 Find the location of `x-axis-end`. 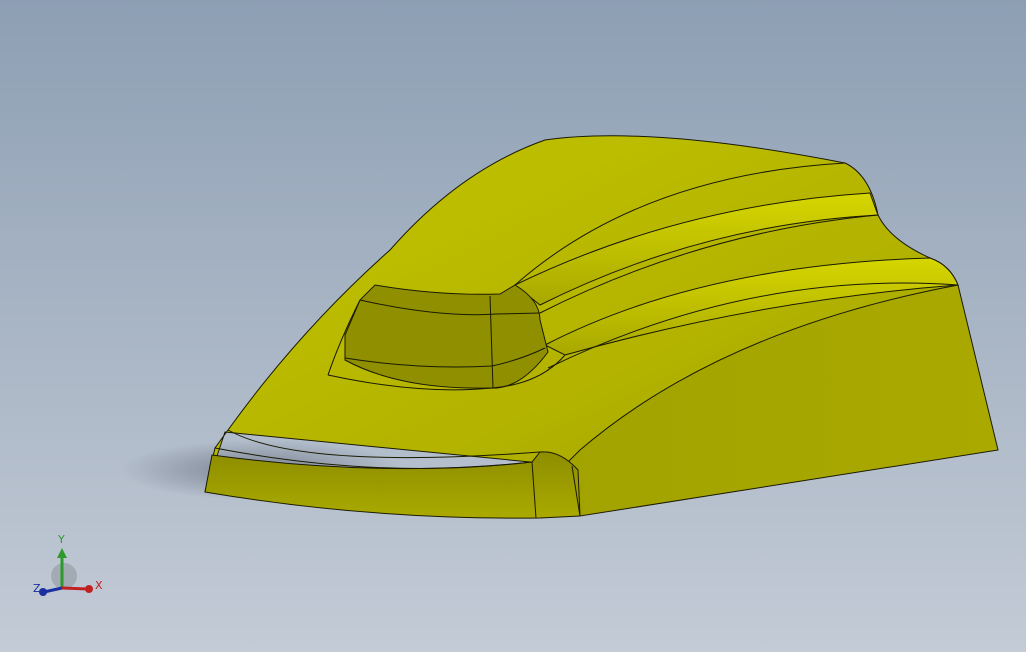

x-axis-end is located at coordinates (89, 589).